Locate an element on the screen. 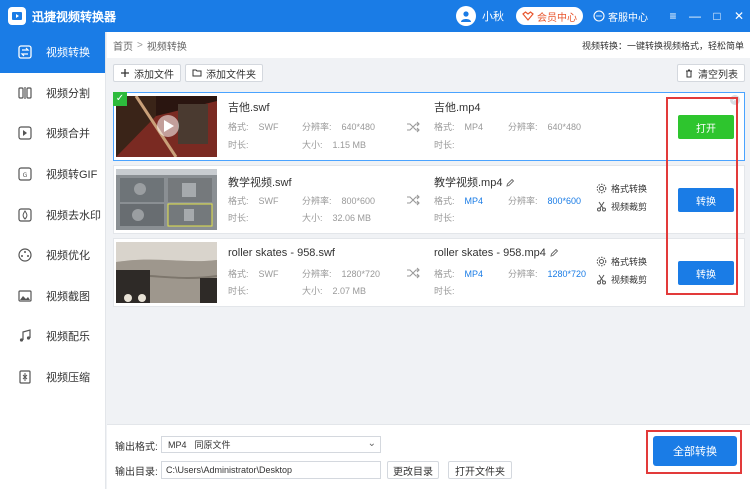 This screenshot has height=489, width=750. app-title: 迅捷视频转换器 is located at coordinates (74, 16).